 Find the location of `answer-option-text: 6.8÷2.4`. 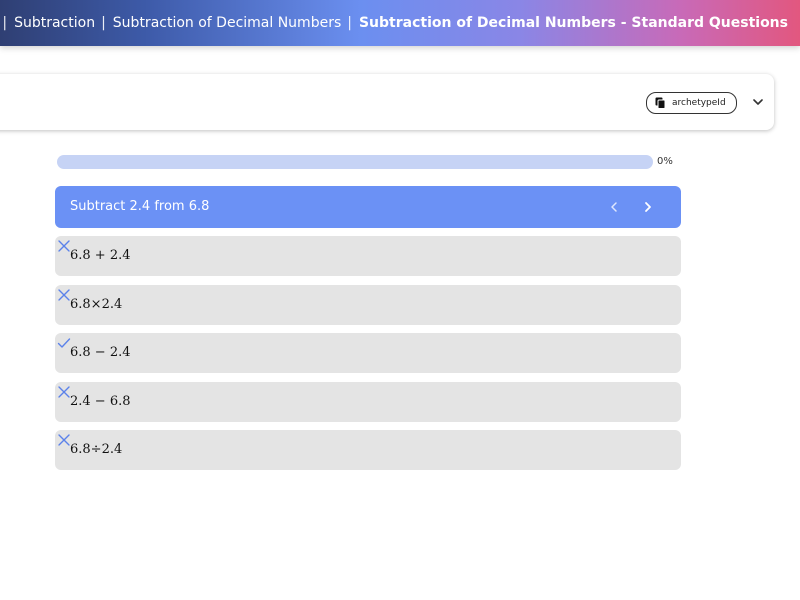

answer-option-text: 6.8÷2.4 is located at coordinates (96, 449).